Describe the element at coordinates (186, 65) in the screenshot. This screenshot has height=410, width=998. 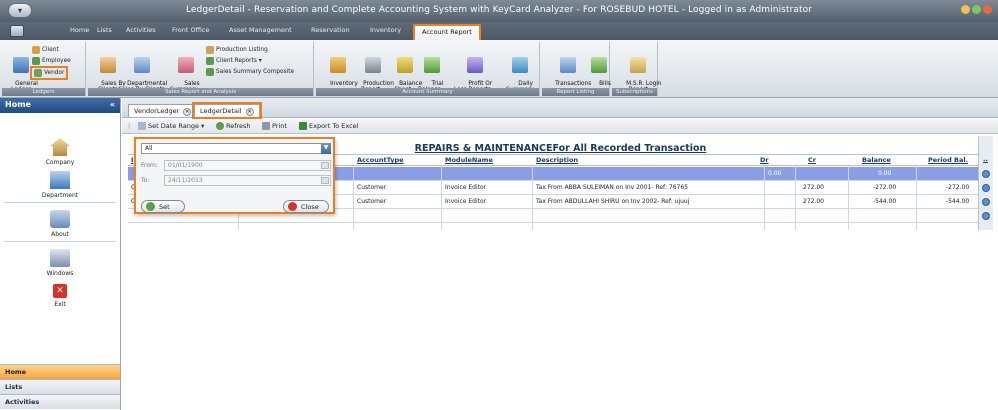
I see `sales-summary-icon` at that location.